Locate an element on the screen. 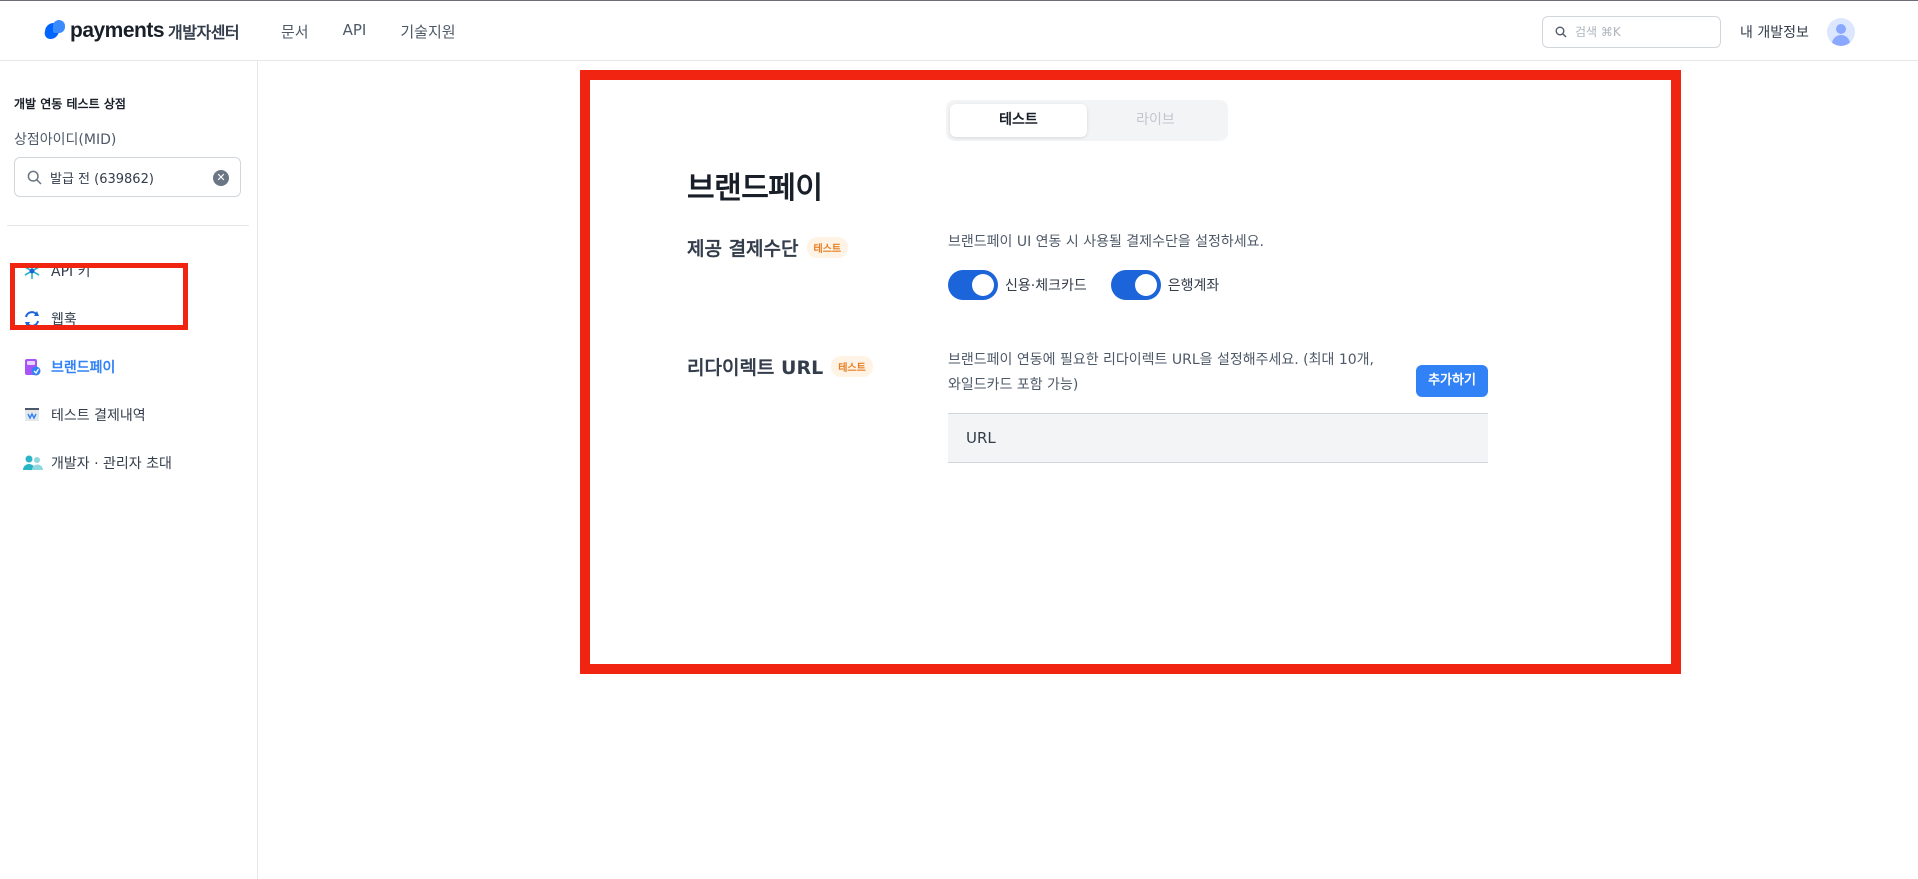  brandpay-icon is located at coordinates (32, 367).